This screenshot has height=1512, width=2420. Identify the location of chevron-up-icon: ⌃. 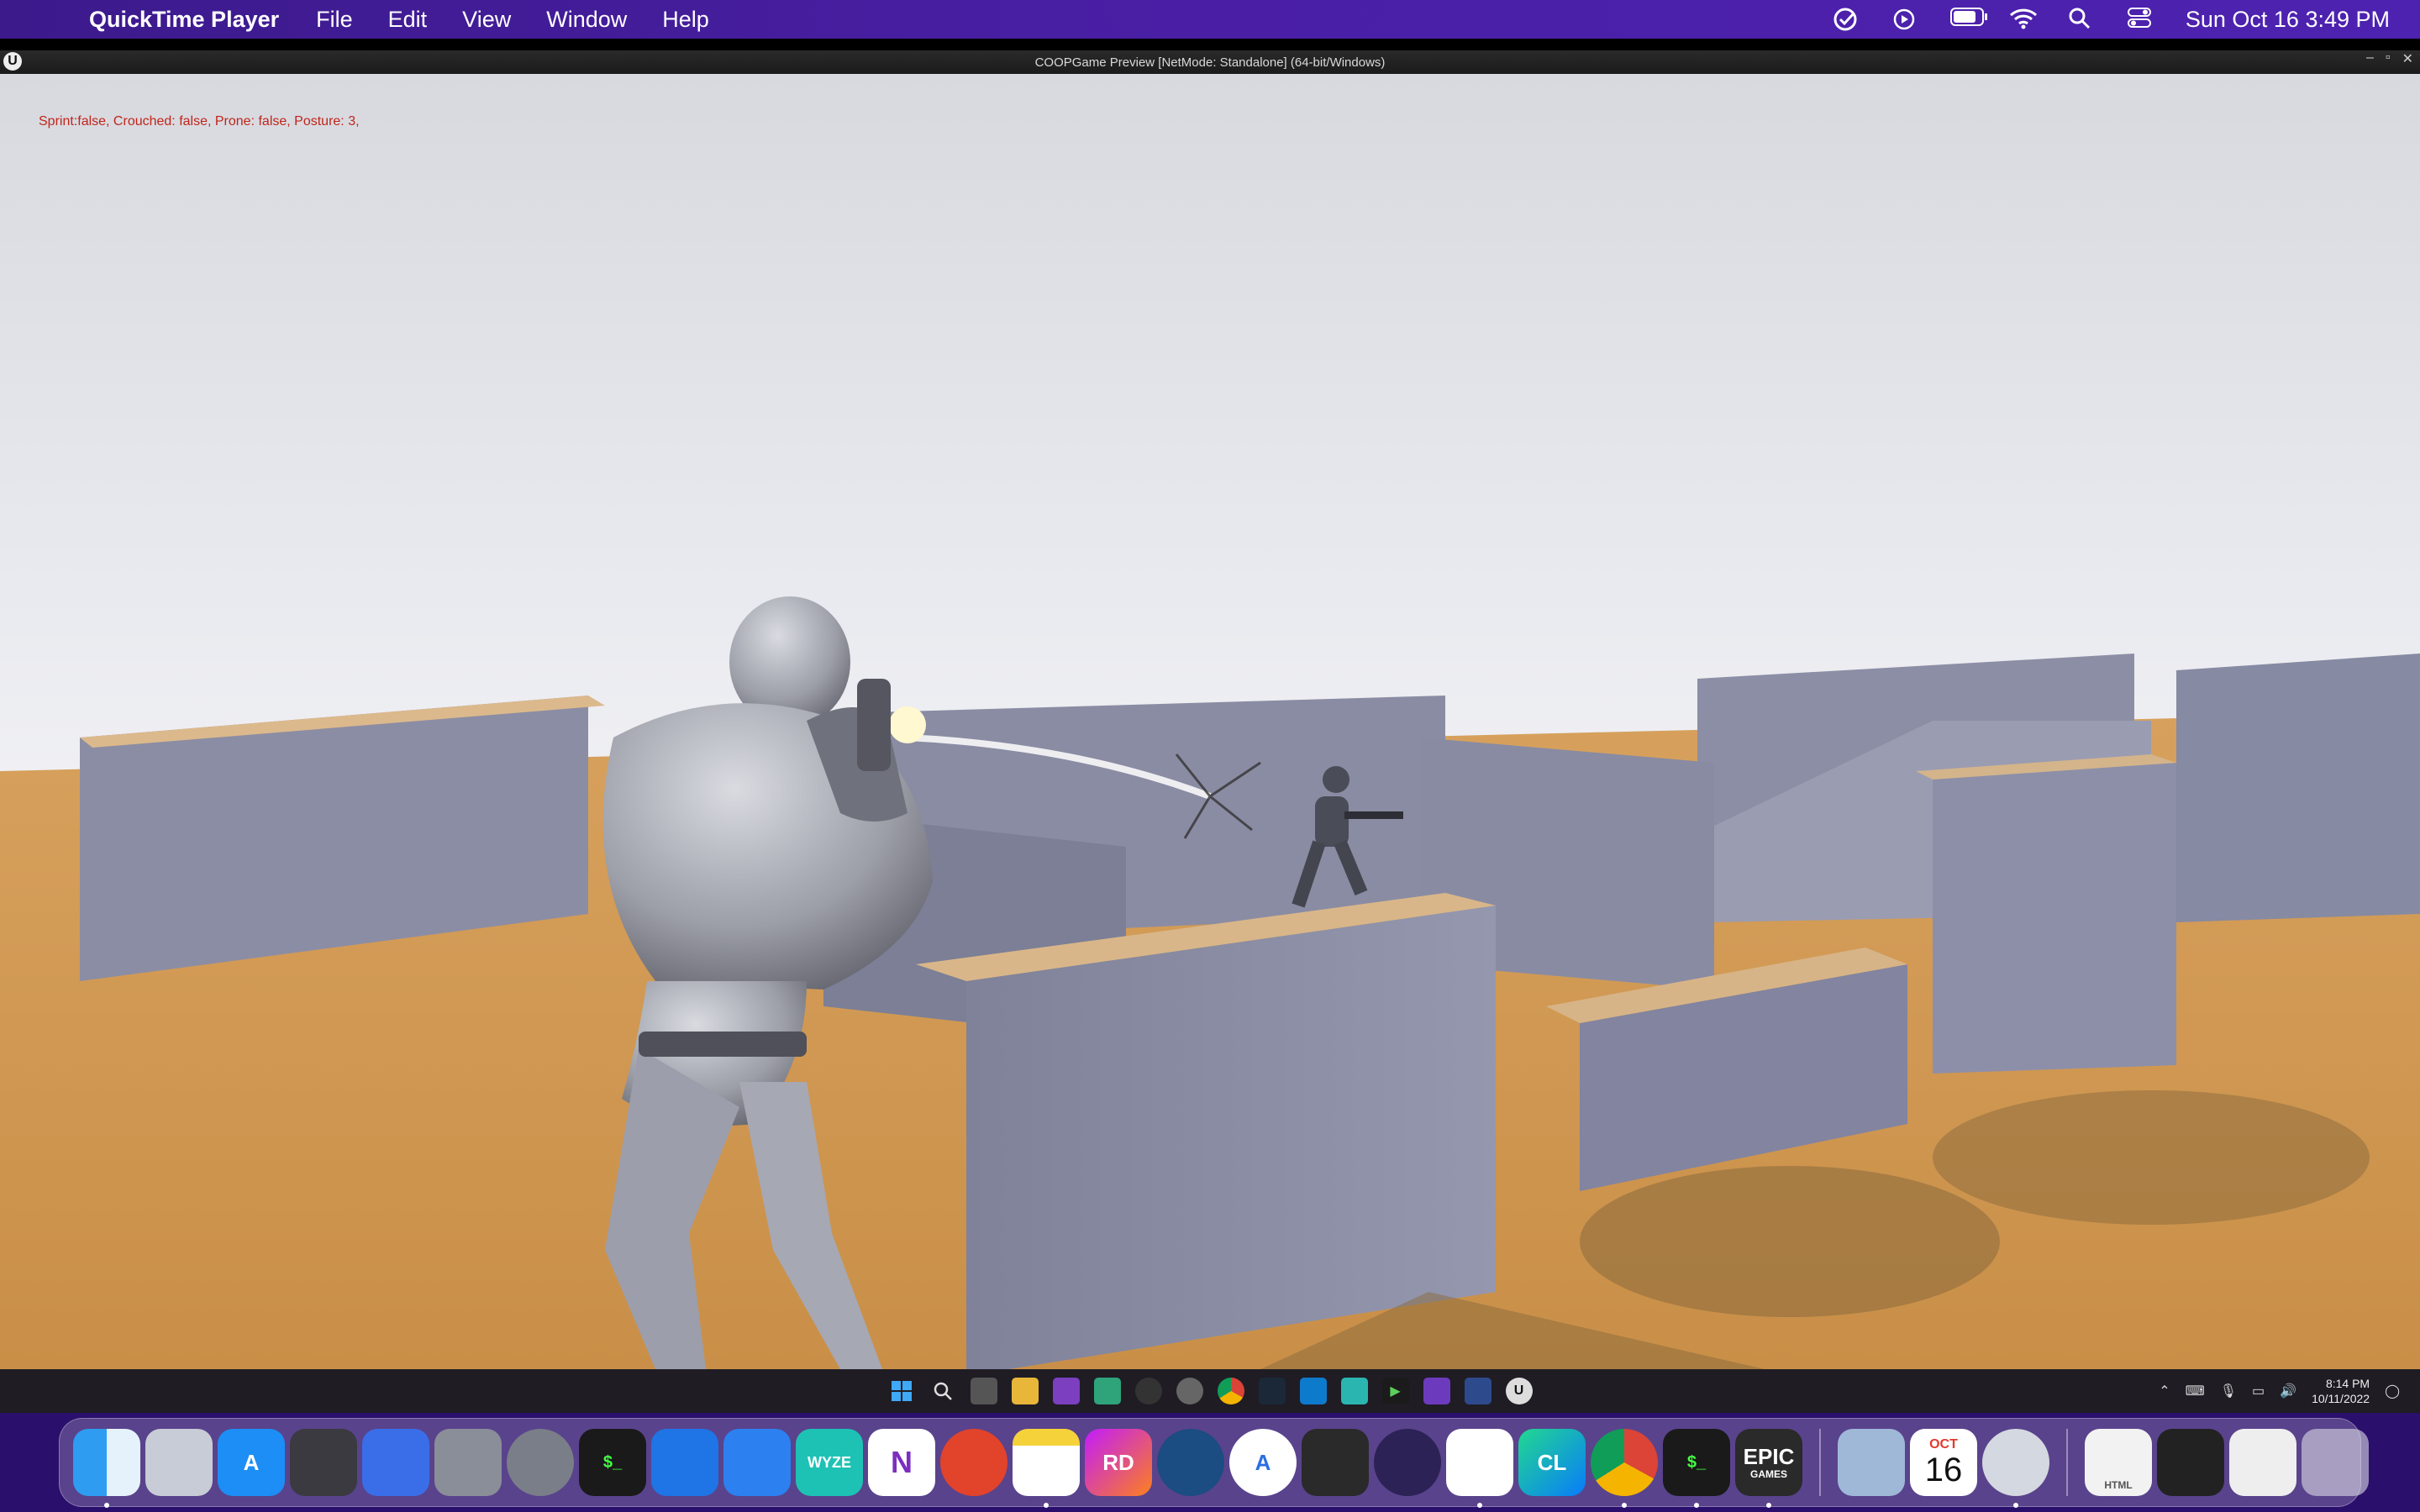
(2164, 1391).